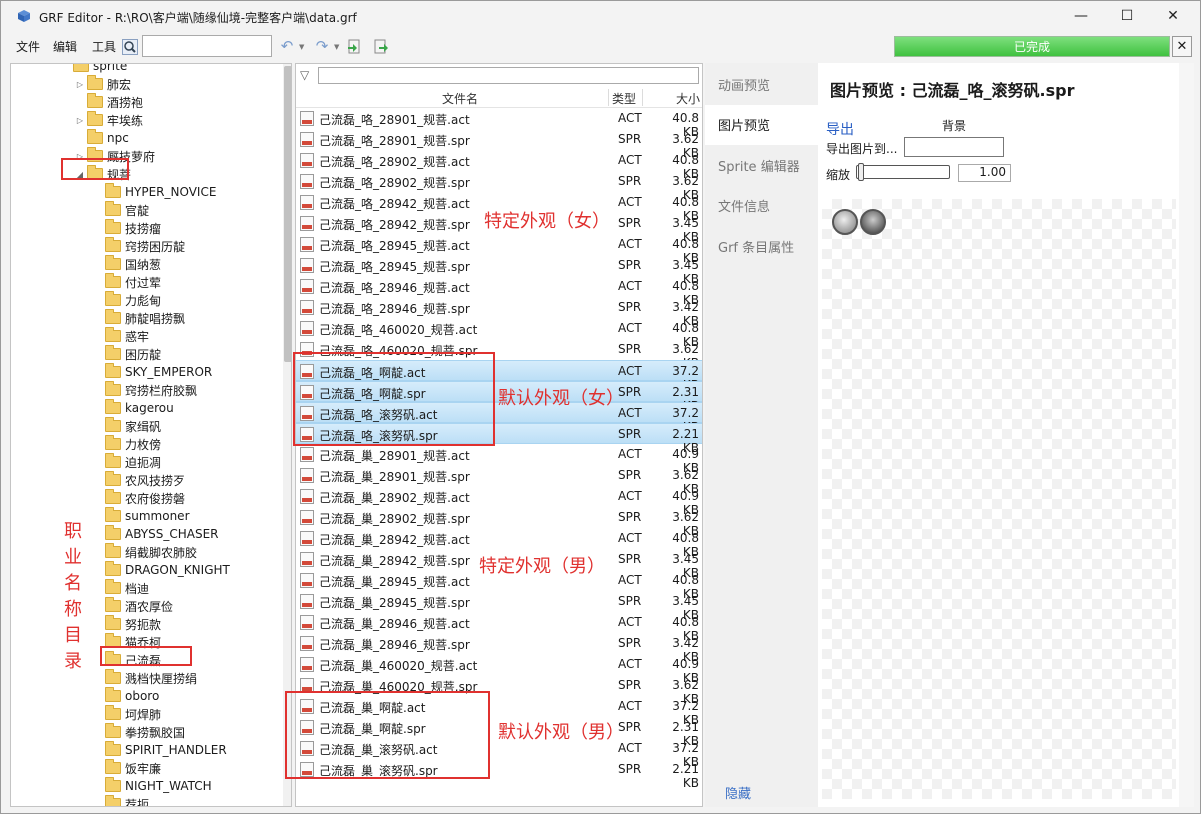 The image size is (1201, 814). I want to click on file-row: 己流磊_咯_28902_规菩.spr SPR 3.62 KB, so click(499, 186).